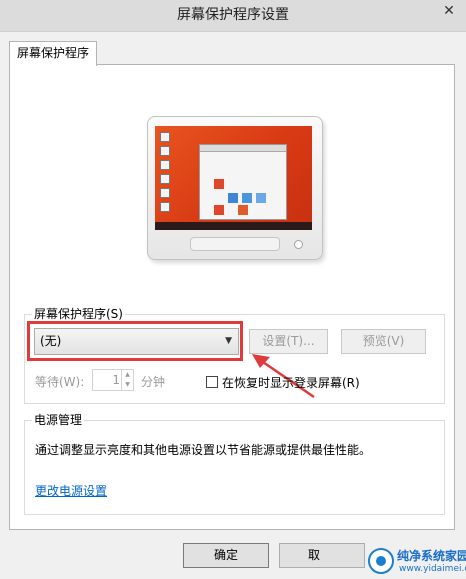 This screenshot has width=466, height=579. I want to click on watermark: 纯净系统家园 www.yidaimei.com, so click(416, 561).